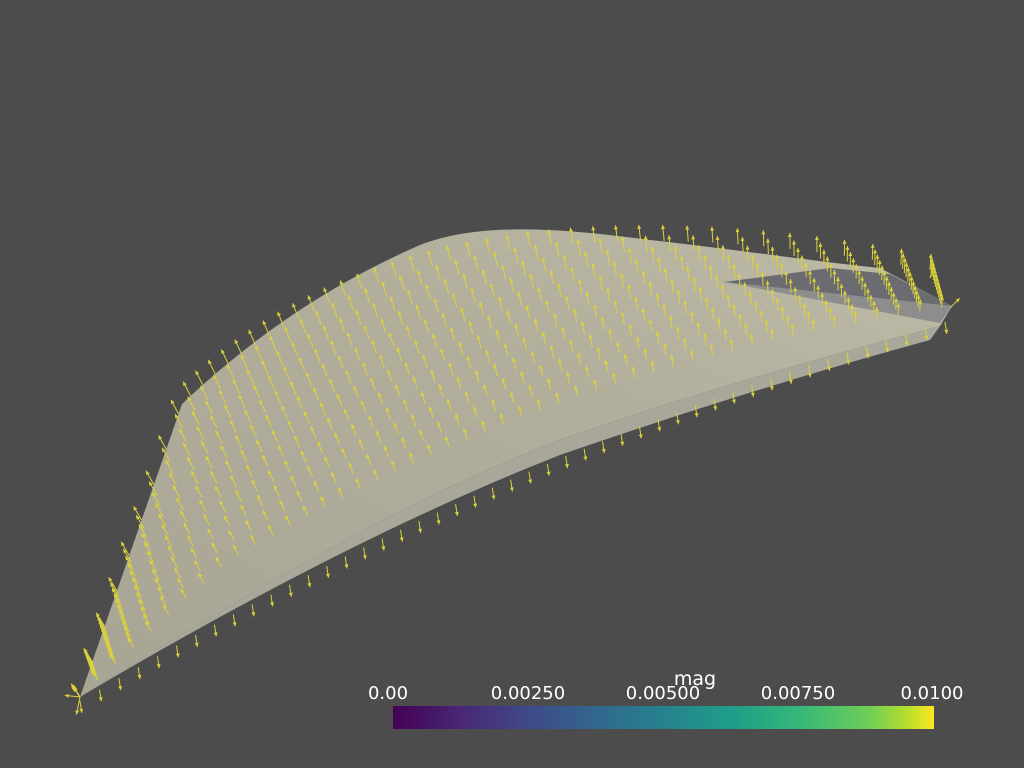  I want to click on scalar-bar-tick-4: 0.0100, so click(932, 693).